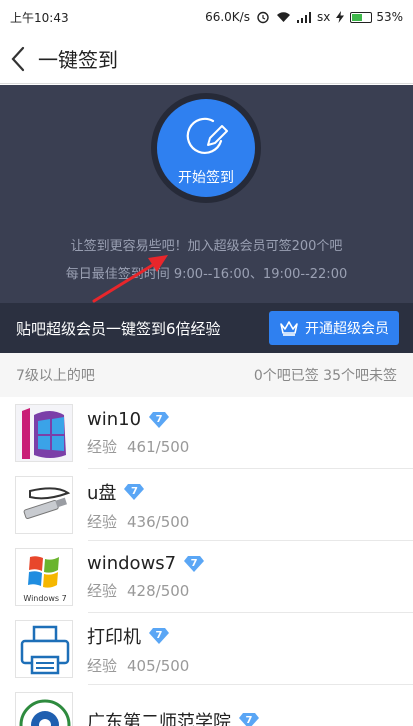  Describe the element at coordinates (263, 17) in the screenshot. I see `alarm-icon` at that location.